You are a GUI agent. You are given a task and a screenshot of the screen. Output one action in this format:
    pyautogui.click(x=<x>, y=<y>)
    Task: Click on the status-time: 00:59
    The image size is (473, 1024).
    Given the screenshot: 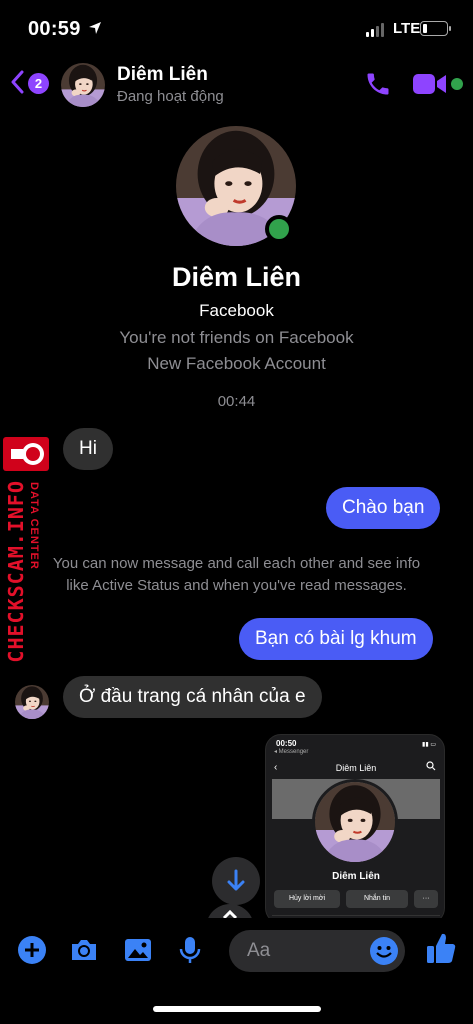 What is the action you would take?
    pyautogui.click(x=54, y=29)
    